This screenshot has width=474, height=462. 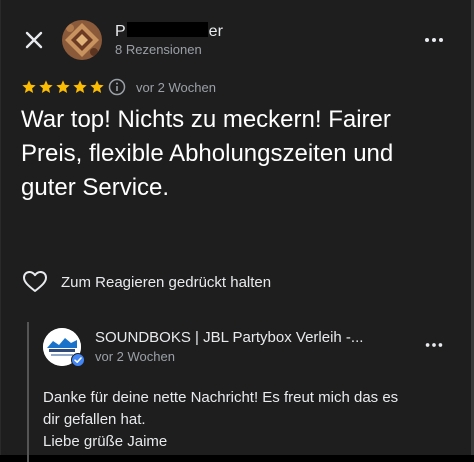 I want to click on info-icon, so click(x=117, y=87).